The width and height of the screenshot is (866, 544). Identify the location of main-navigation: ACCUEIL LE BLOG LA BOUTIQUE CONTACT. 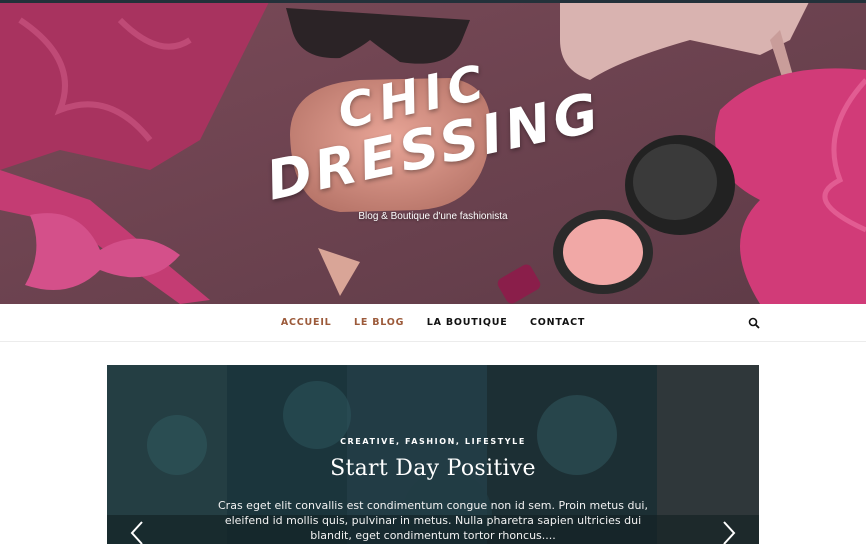
(433, 323).